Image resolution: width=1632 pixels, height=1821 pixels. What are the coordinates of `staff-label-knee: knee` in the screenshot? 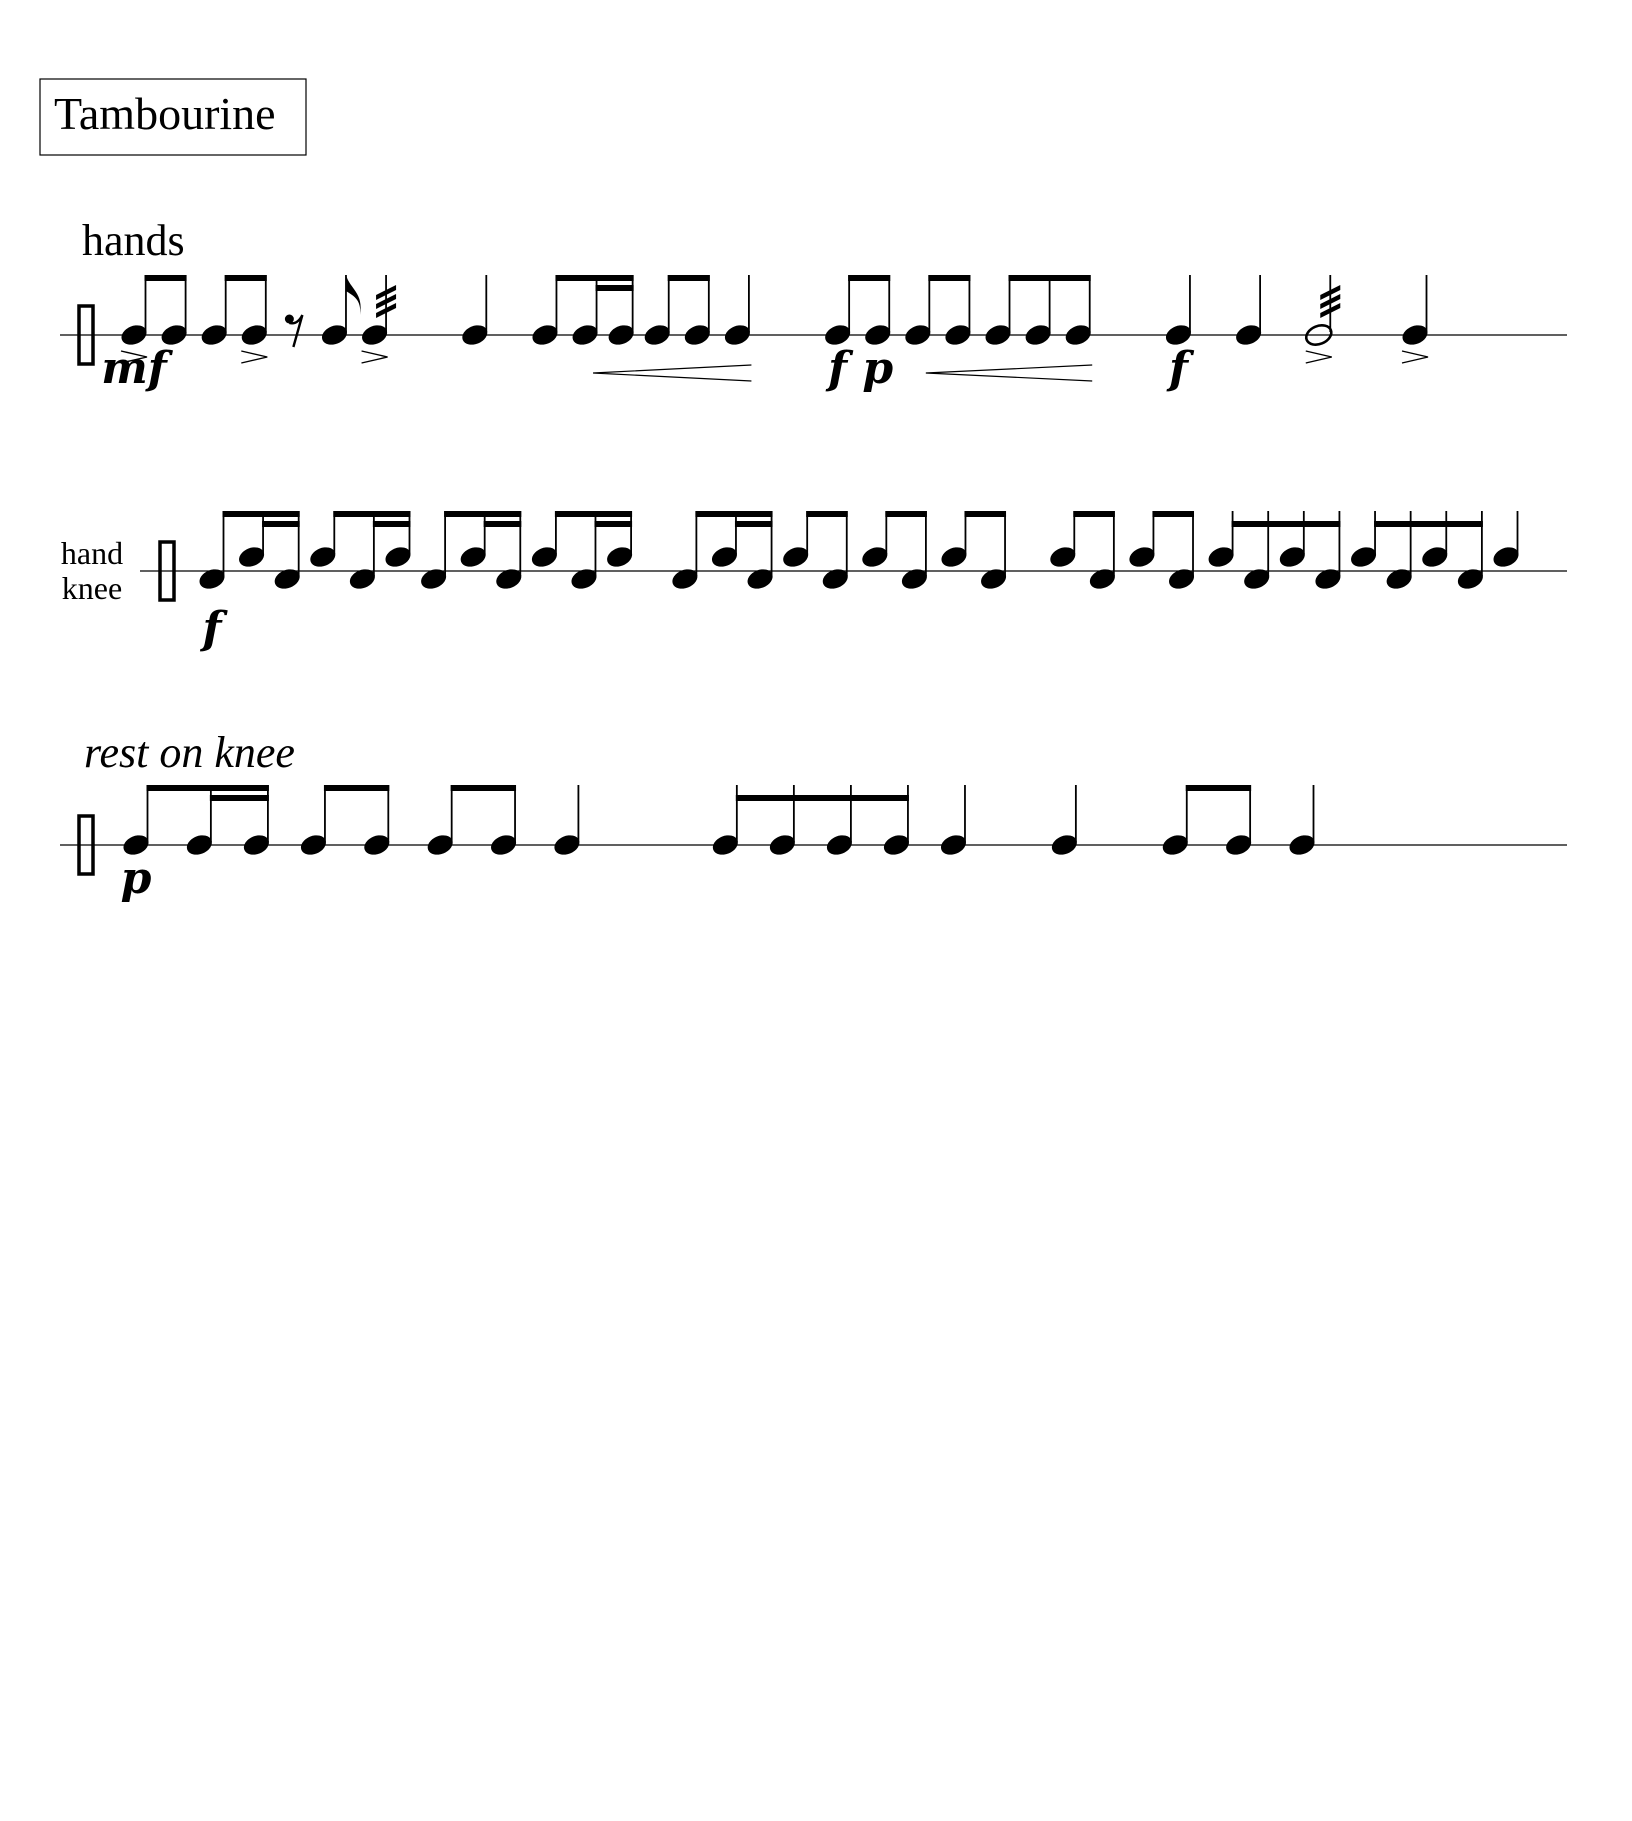 It's located at (92, 588).